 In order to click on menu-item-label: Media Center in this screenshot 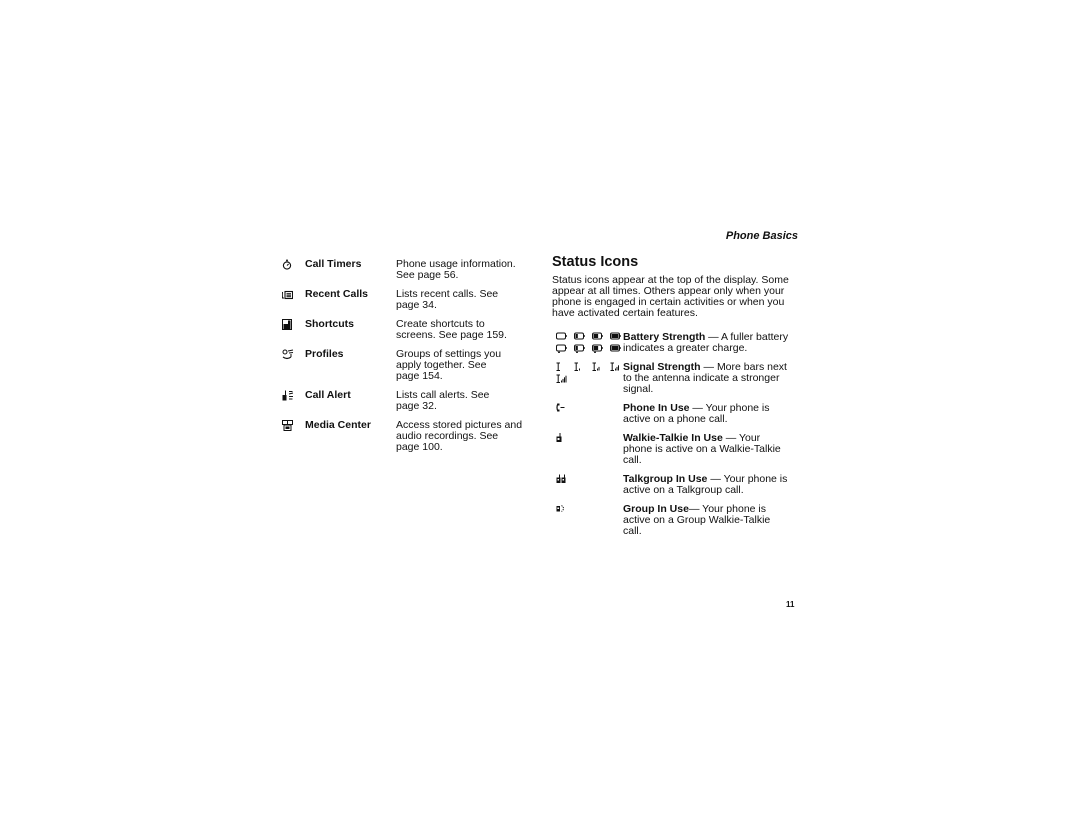, I will do `click(338, 425)`.